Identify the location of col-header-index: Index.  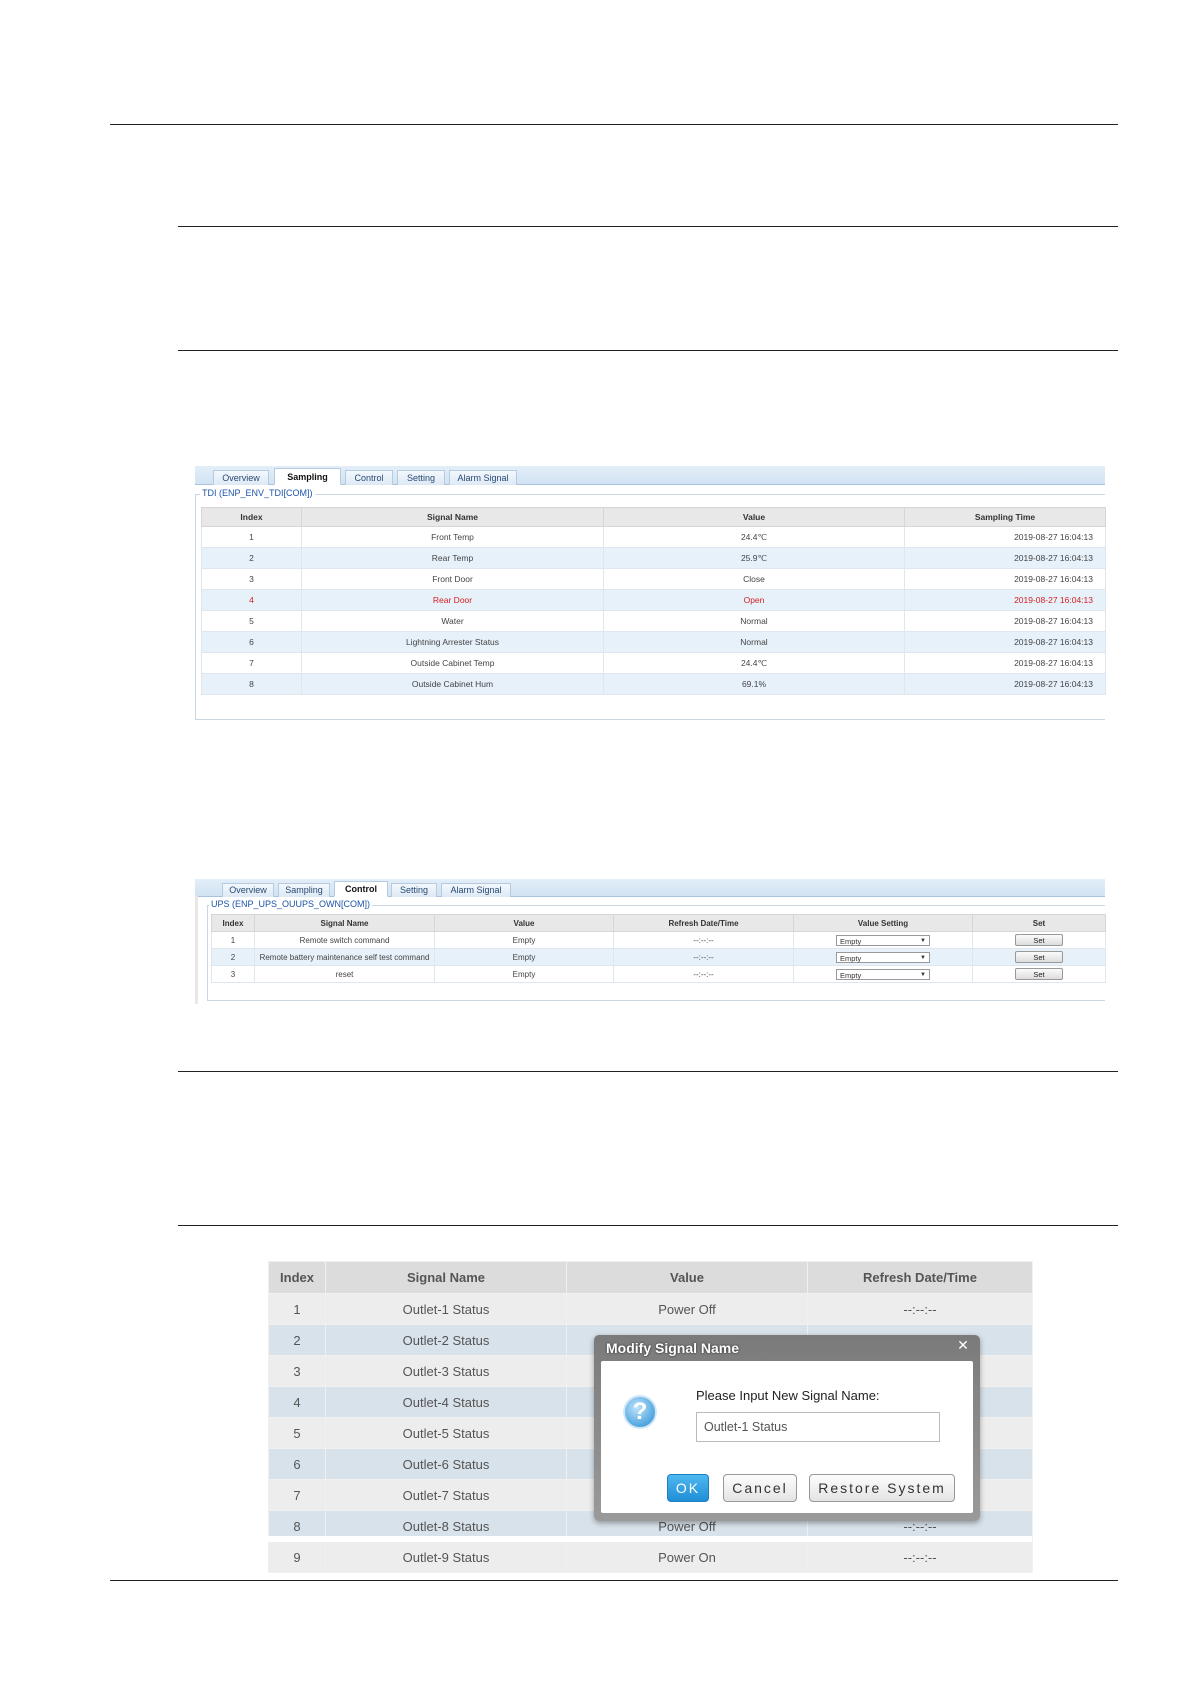
(297, 1277).